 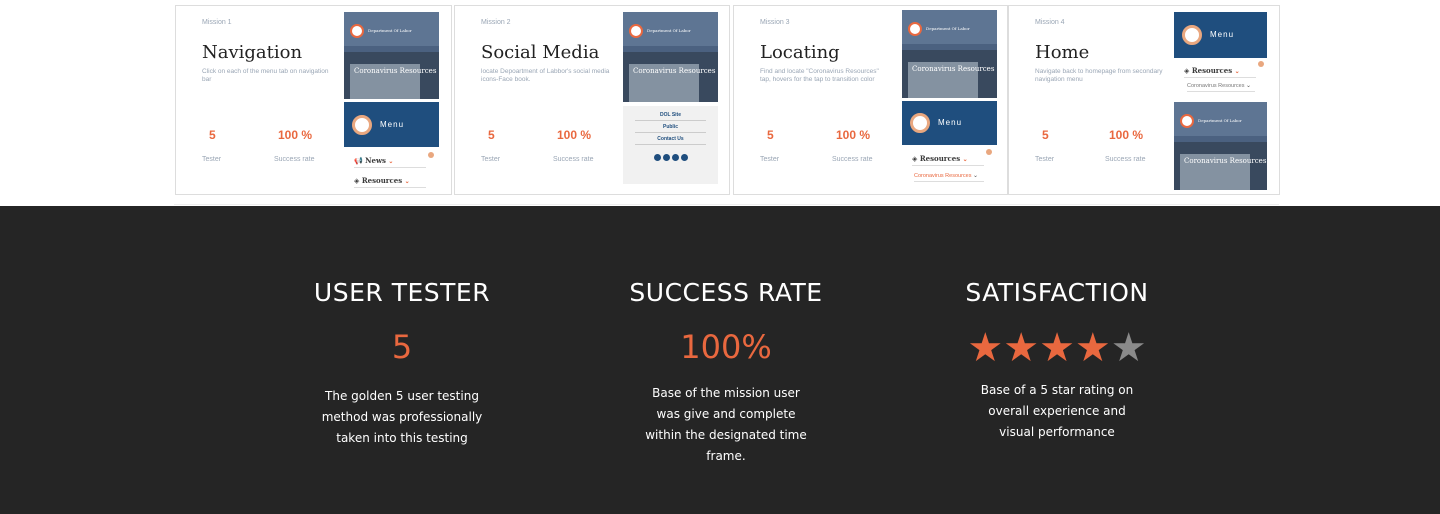 What do you see at coordinates (775, 22) in the screenshot?
I see `mission-label: Mission 3` at bounding box center [775, 22].